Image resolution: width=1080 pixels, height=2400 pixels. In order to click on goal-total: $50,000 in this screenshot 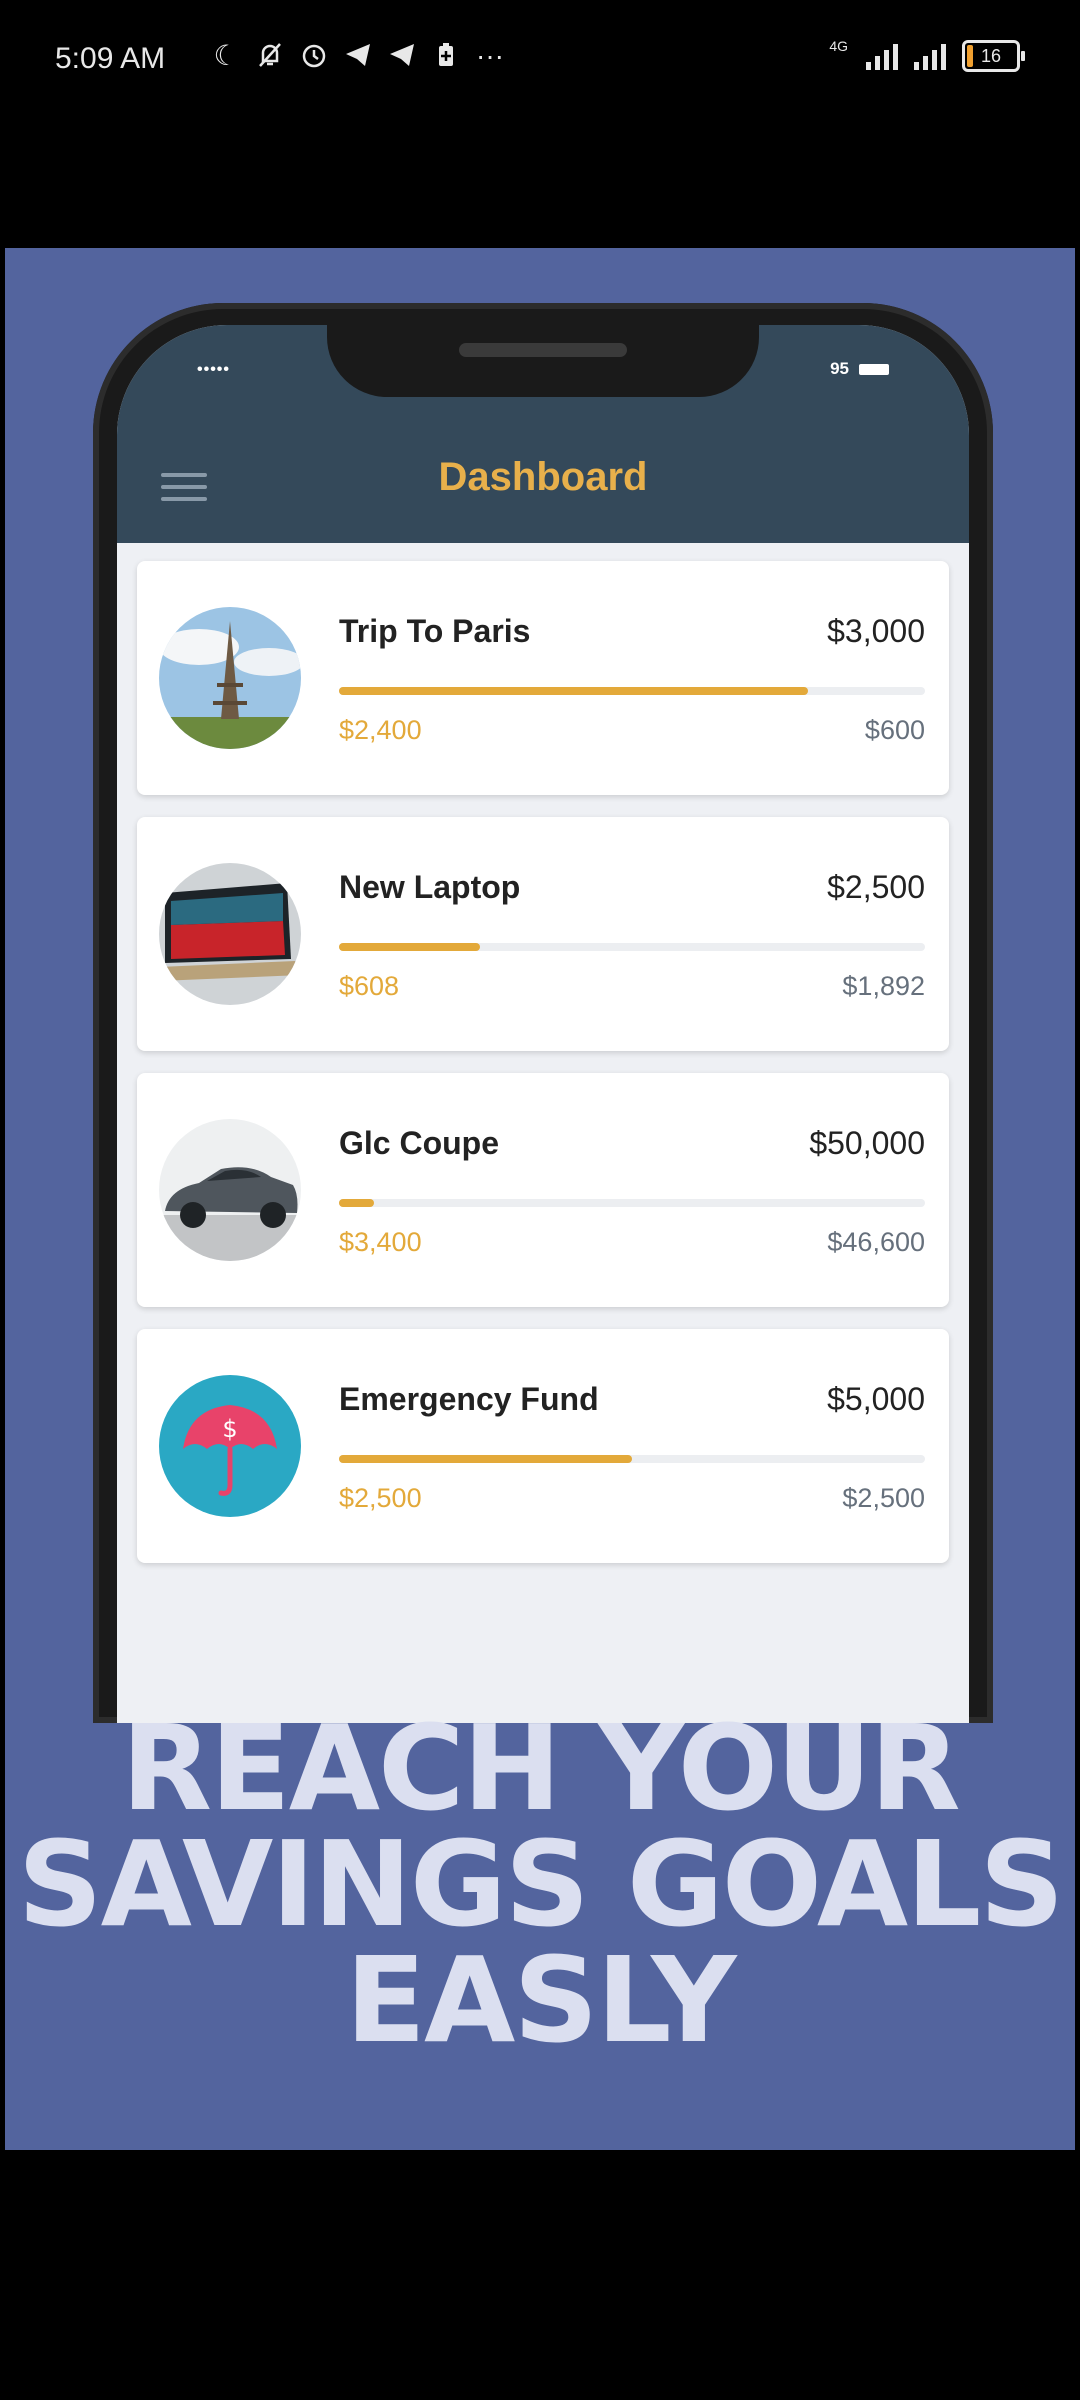, I will do `click(867, 1143)`.